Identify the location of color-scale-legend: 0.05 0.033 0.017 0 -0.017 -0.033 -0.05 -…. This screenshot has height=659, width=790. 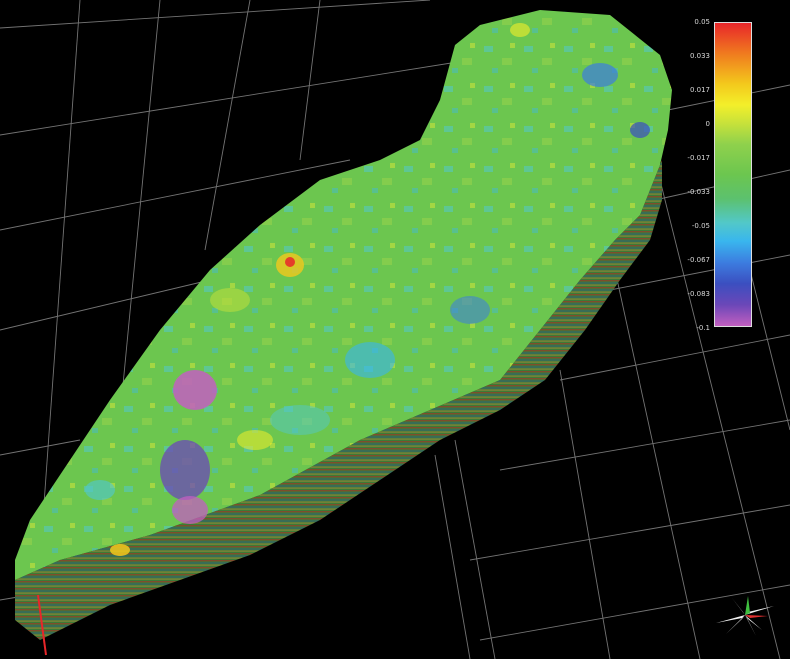
(721, 174).